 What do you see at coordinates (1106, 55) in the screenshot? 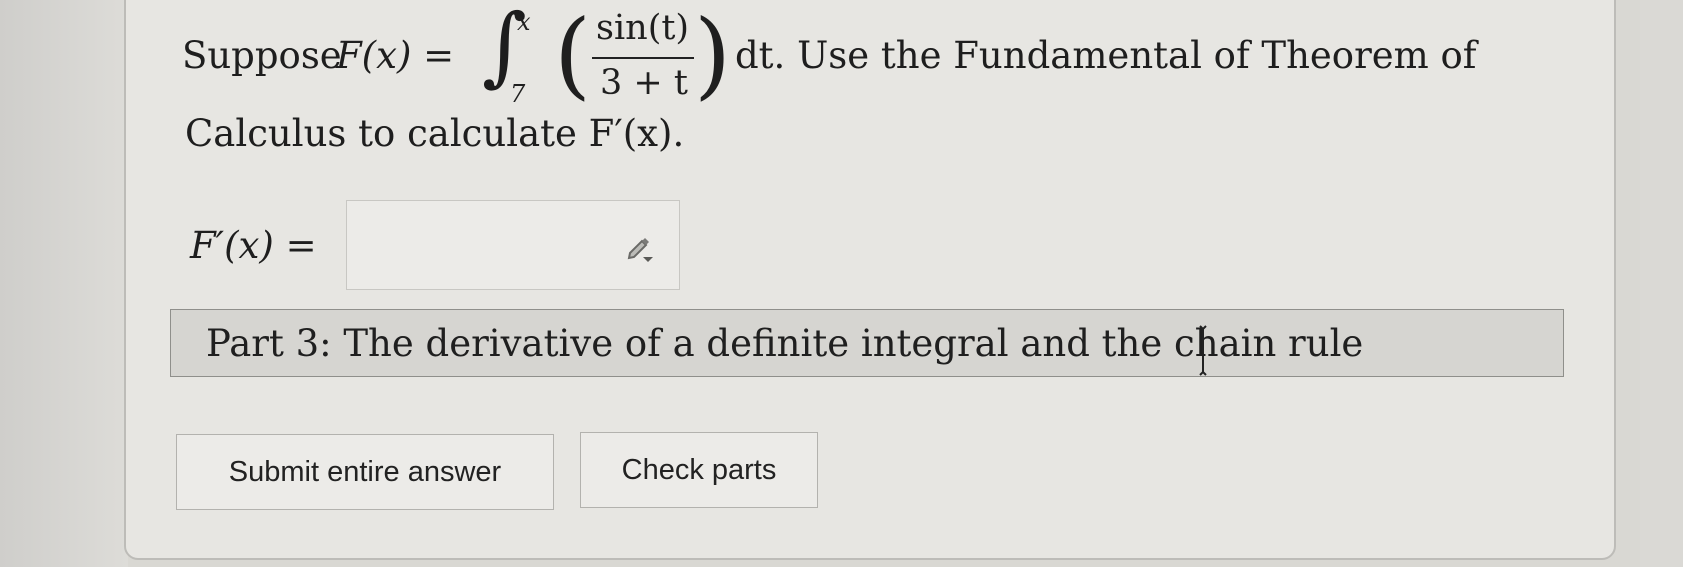
I see `question-line-1-suffix: dt. Use the Fundamental of Theorem of` at bounding box center [1106, 55].